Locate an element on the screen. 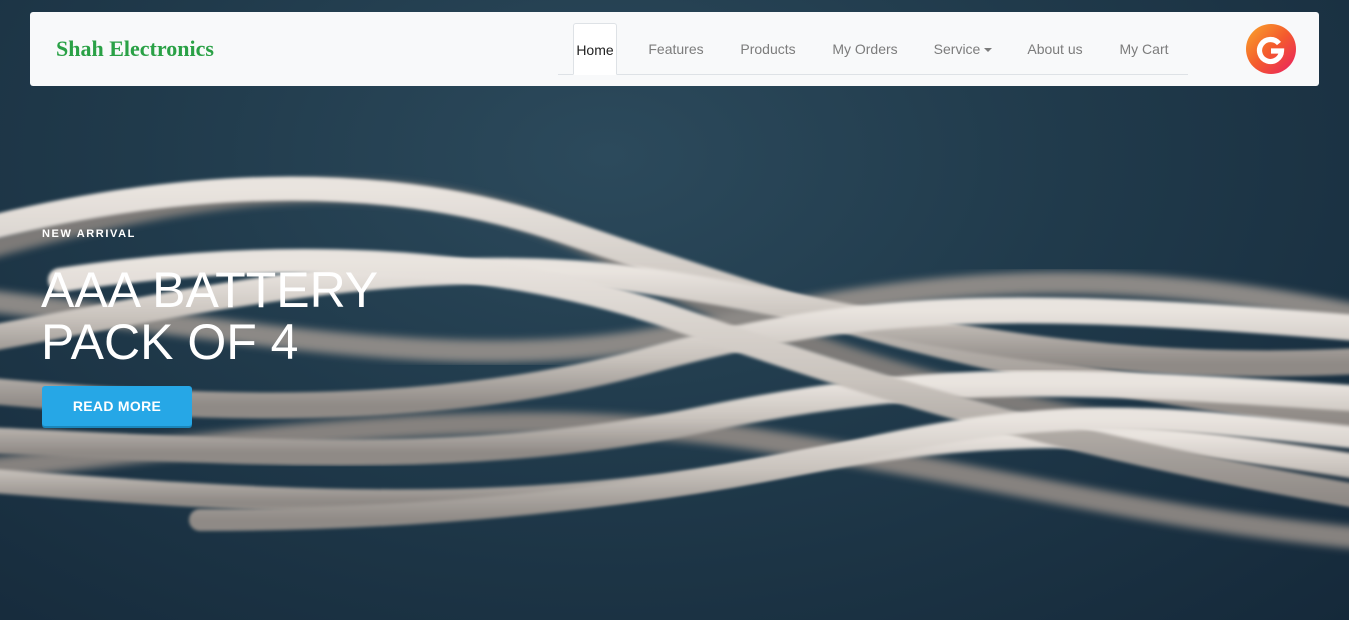 The image size is (1349, 620). nav-item-home: Home is located at coordinates (595, 49).